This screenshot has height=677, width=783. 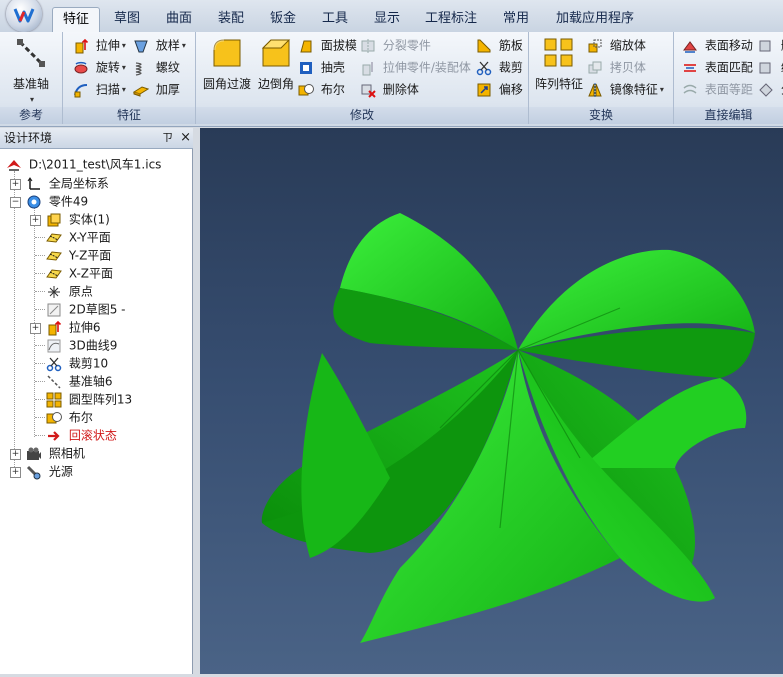 What do you see at coordinates (321, 89) in the screenshot?
I see `boolean-button: 布尔` at bounding box center [321, 89].